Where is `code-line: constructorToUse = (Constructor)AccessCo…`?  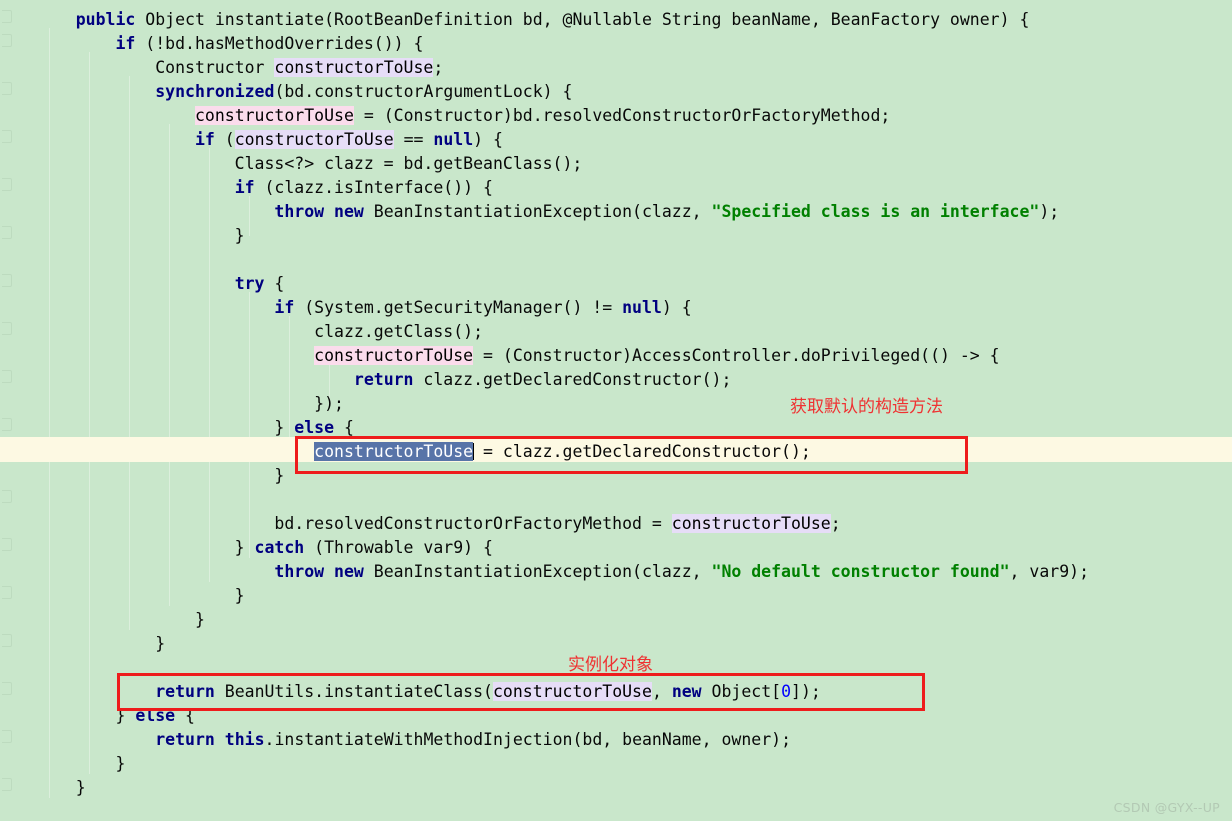 code-line: constructorToUse = (Constructor)AccessCo… is located at coordinates (616, 356).